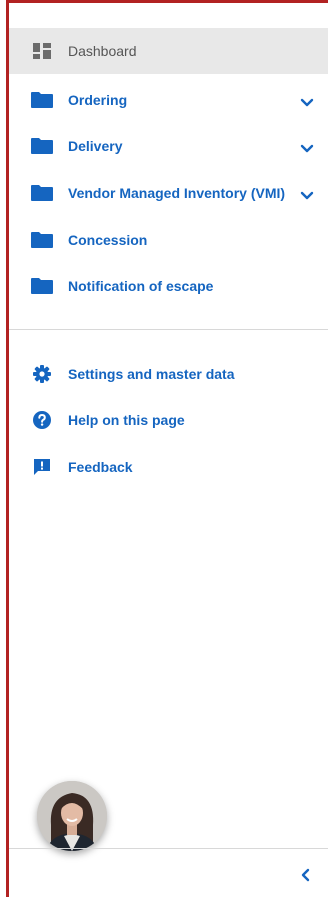  What do you see at coordinates (72, 816) in the screenshot?
I see `avatar` at bounding box center [72, 816].